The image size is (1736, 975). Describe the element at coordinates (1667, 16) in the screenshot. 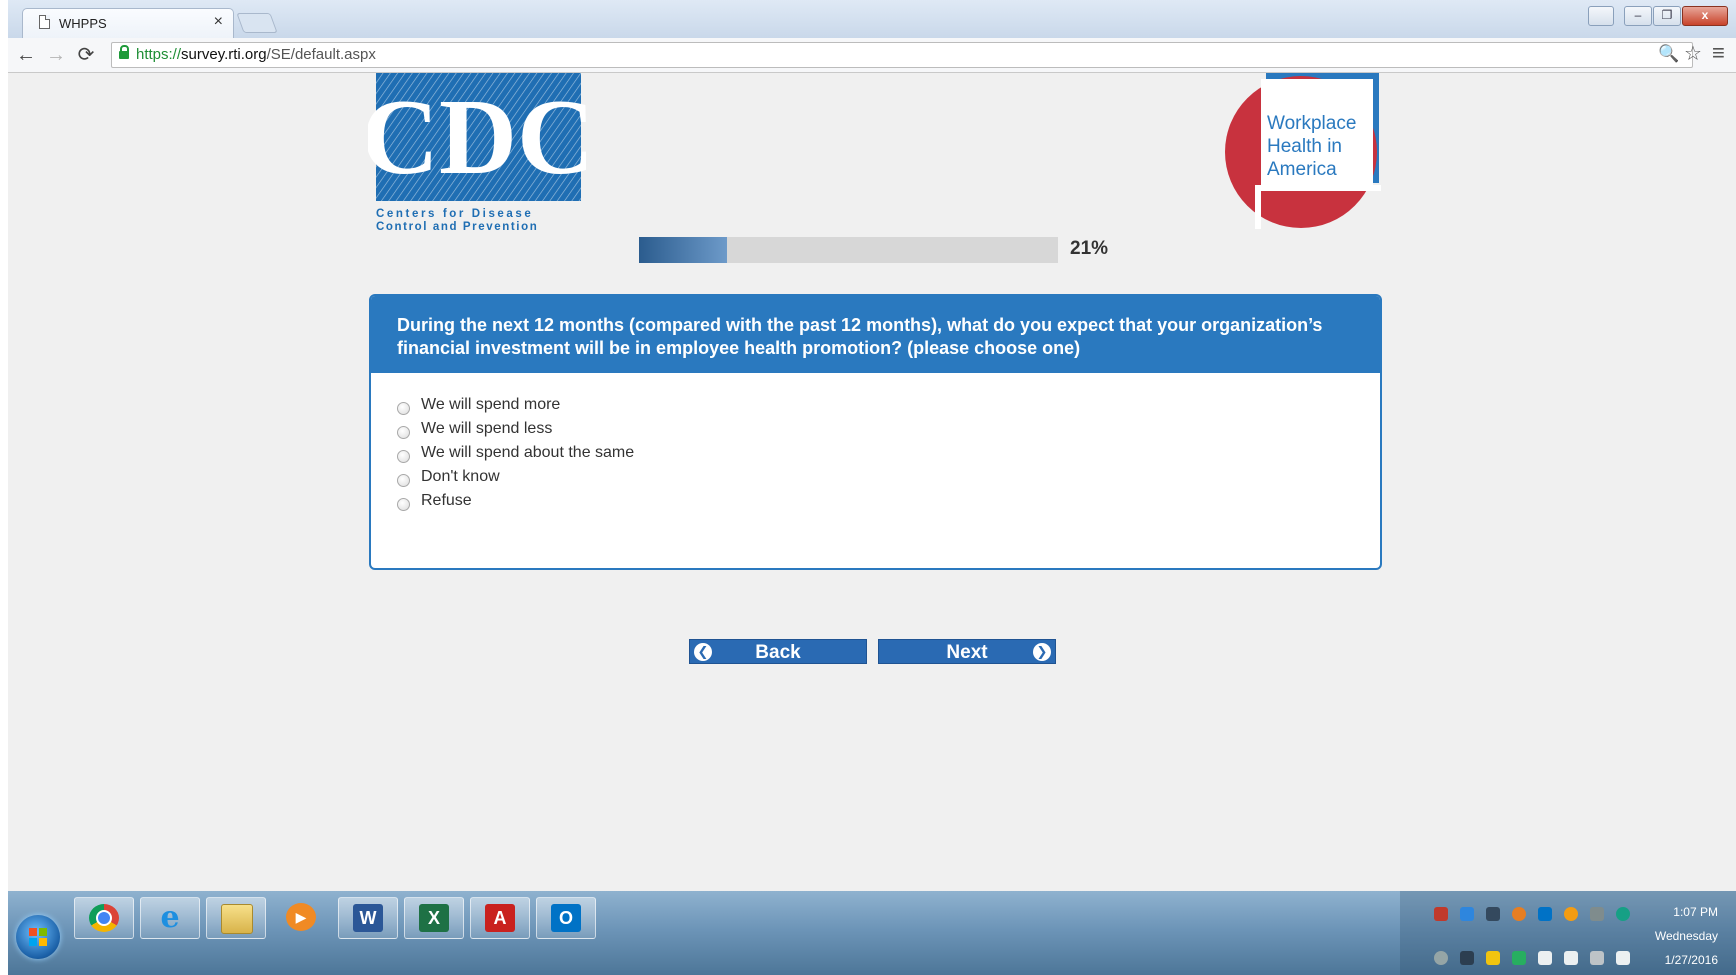

I see `restore-button: ❐` at that location.